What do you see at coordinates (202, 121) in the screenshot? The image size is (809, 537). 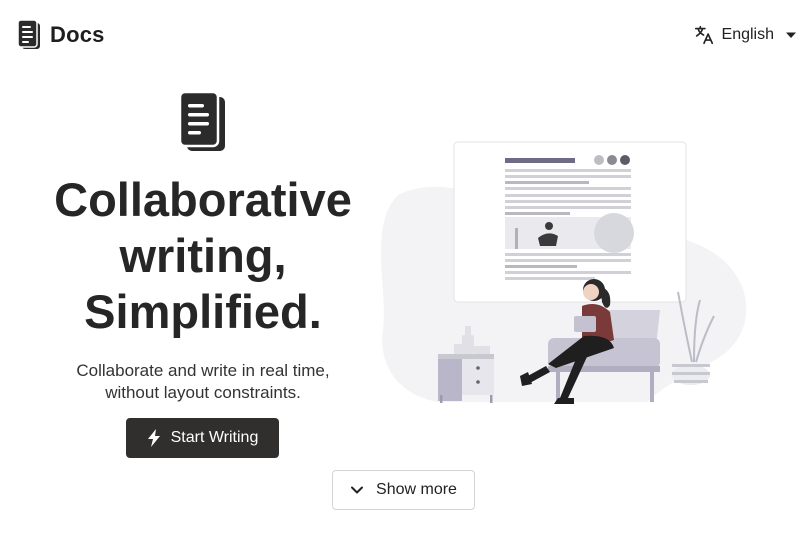 I see `hero-document-icon` at bounding box center [202, 121].